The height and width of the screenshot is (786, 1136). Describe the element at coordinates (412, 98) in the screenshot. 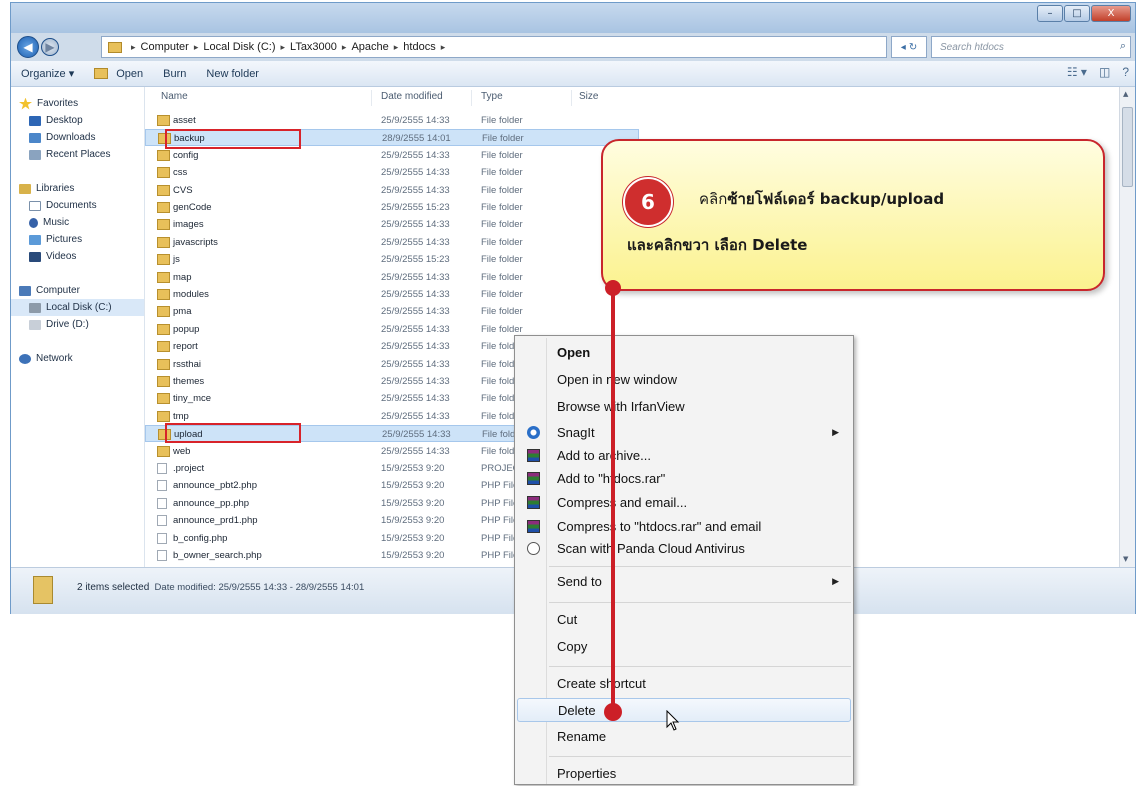

I see `column-header-date: Date modified` at that location.